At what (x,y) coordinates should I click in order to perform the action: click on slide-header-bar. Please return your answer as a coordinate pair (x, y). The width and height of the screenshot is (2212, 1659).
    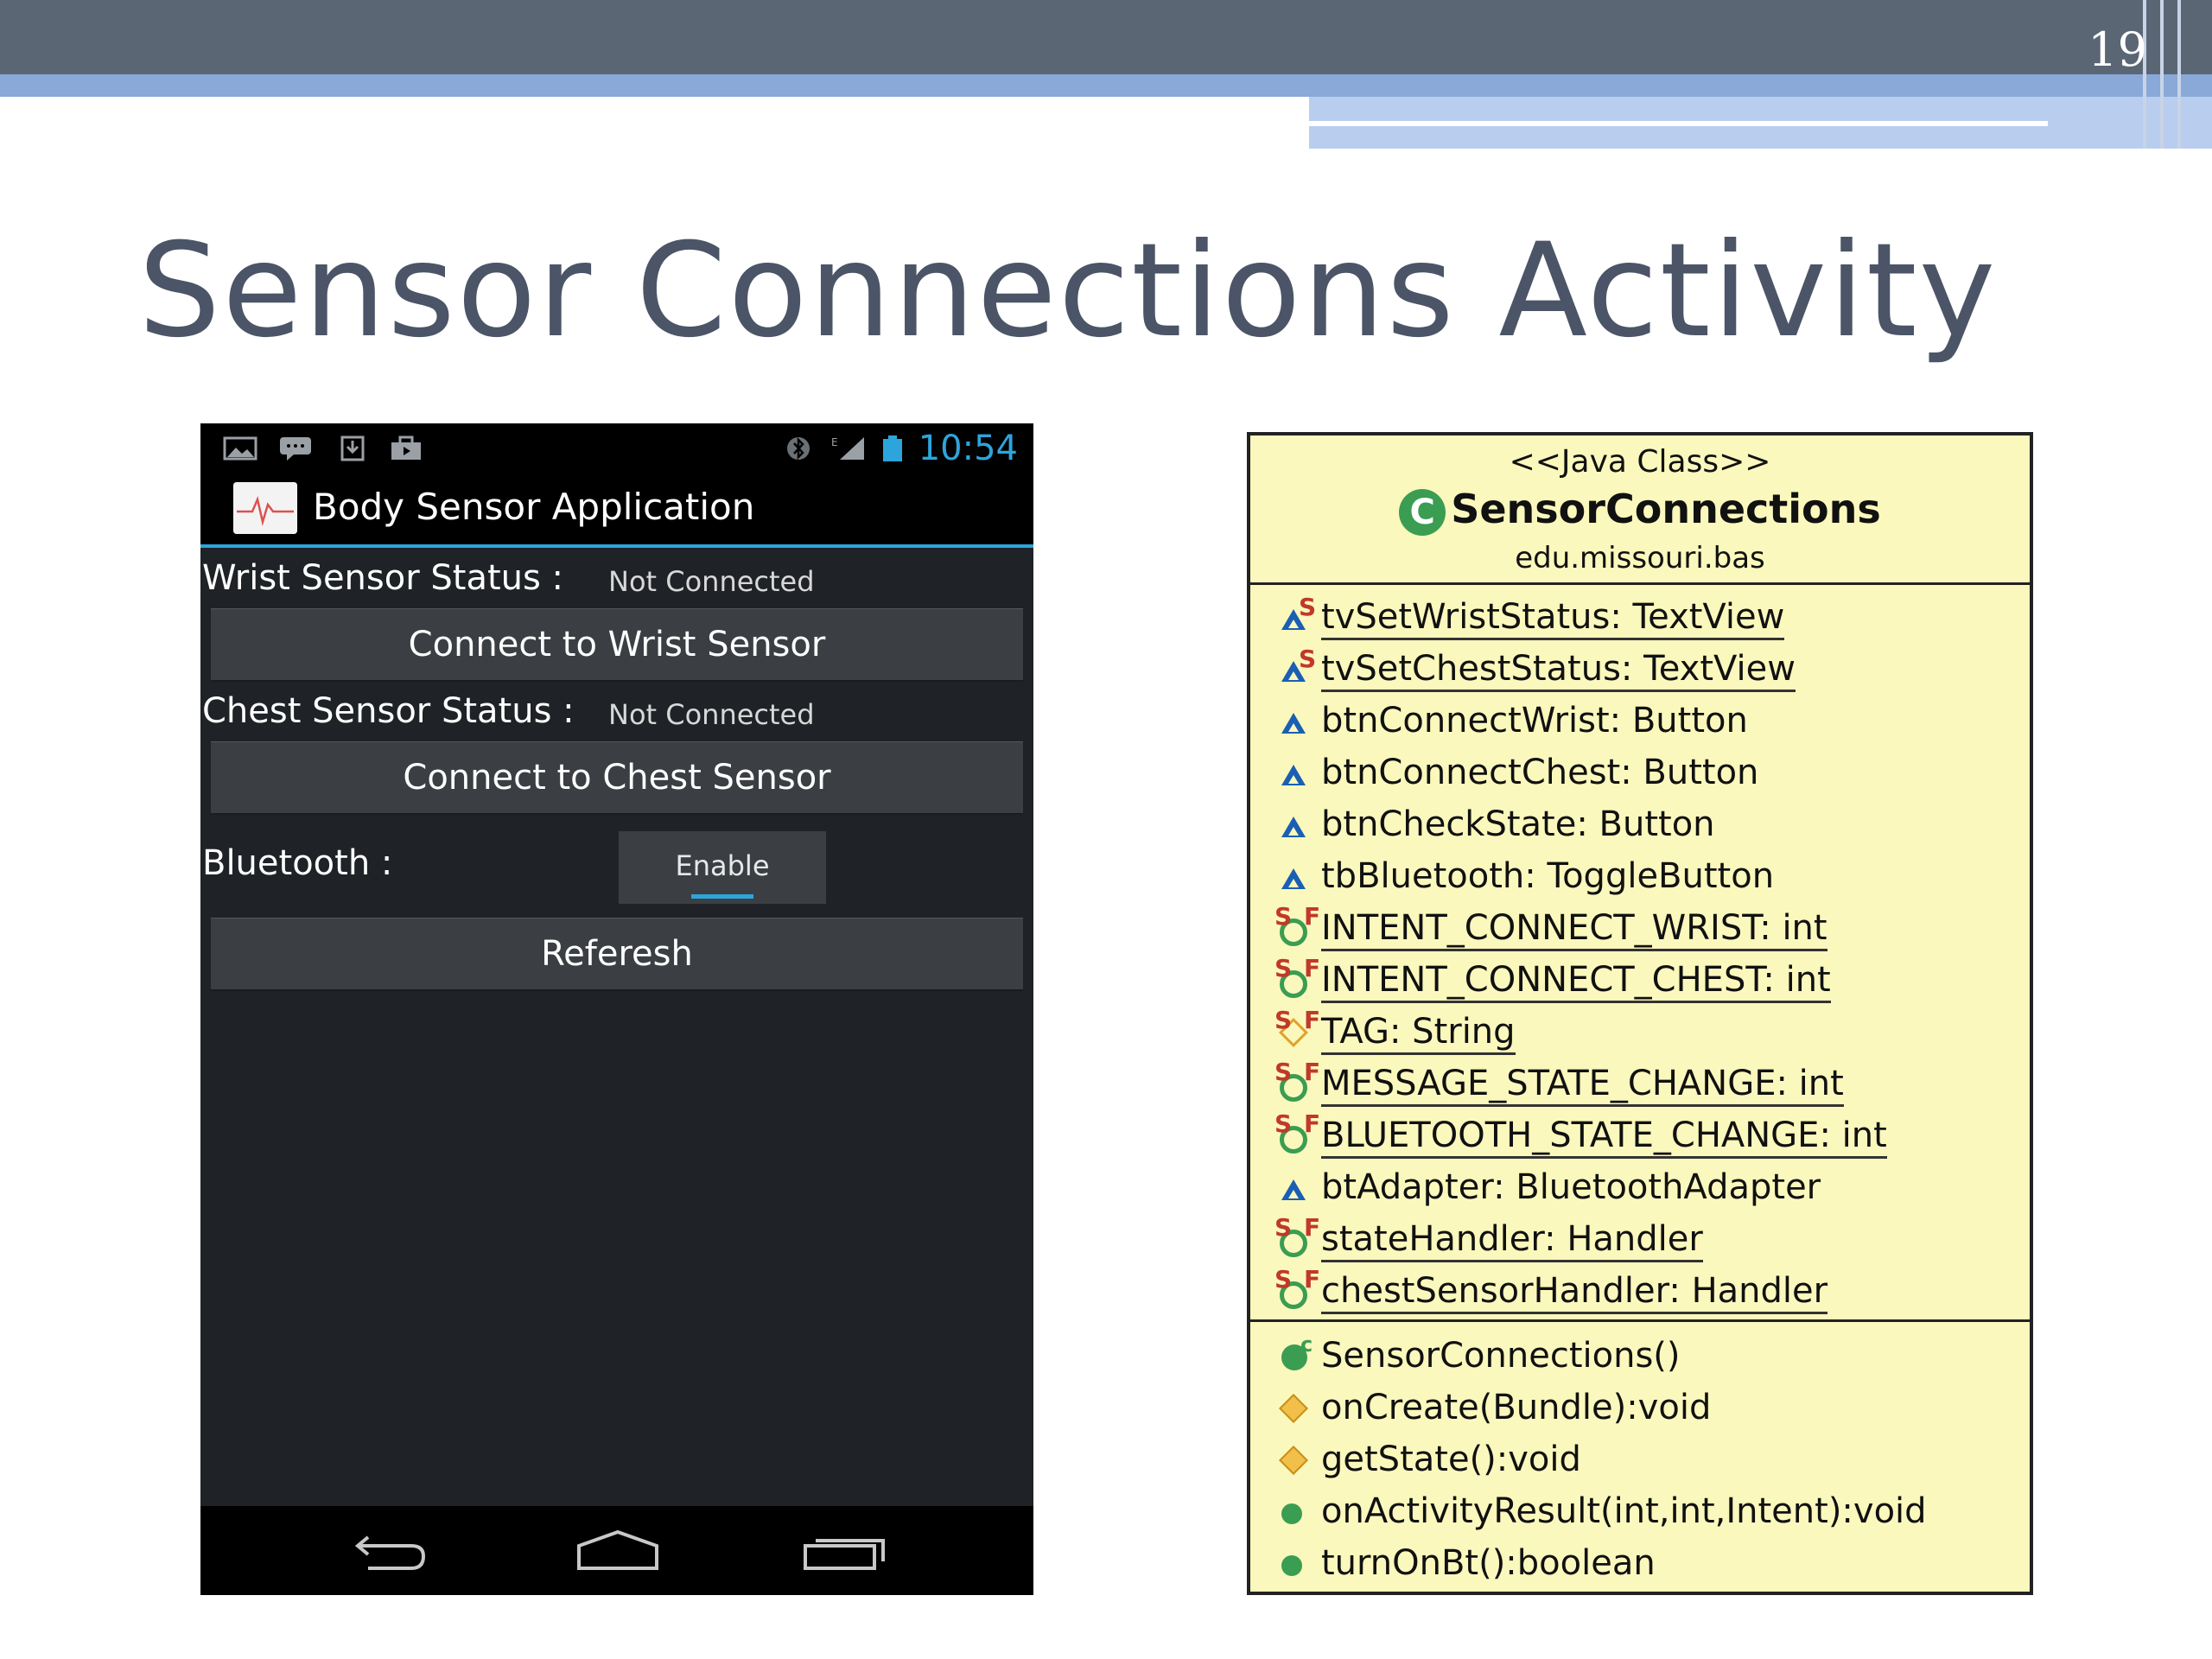
    Looking at the image, I should click on (1106, 37).